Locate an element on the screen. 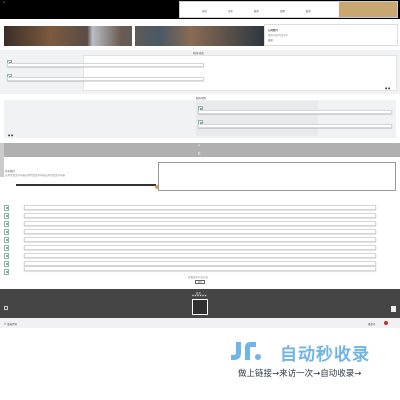  nav-item-services: 服务 is located at coordinates (256, 11).